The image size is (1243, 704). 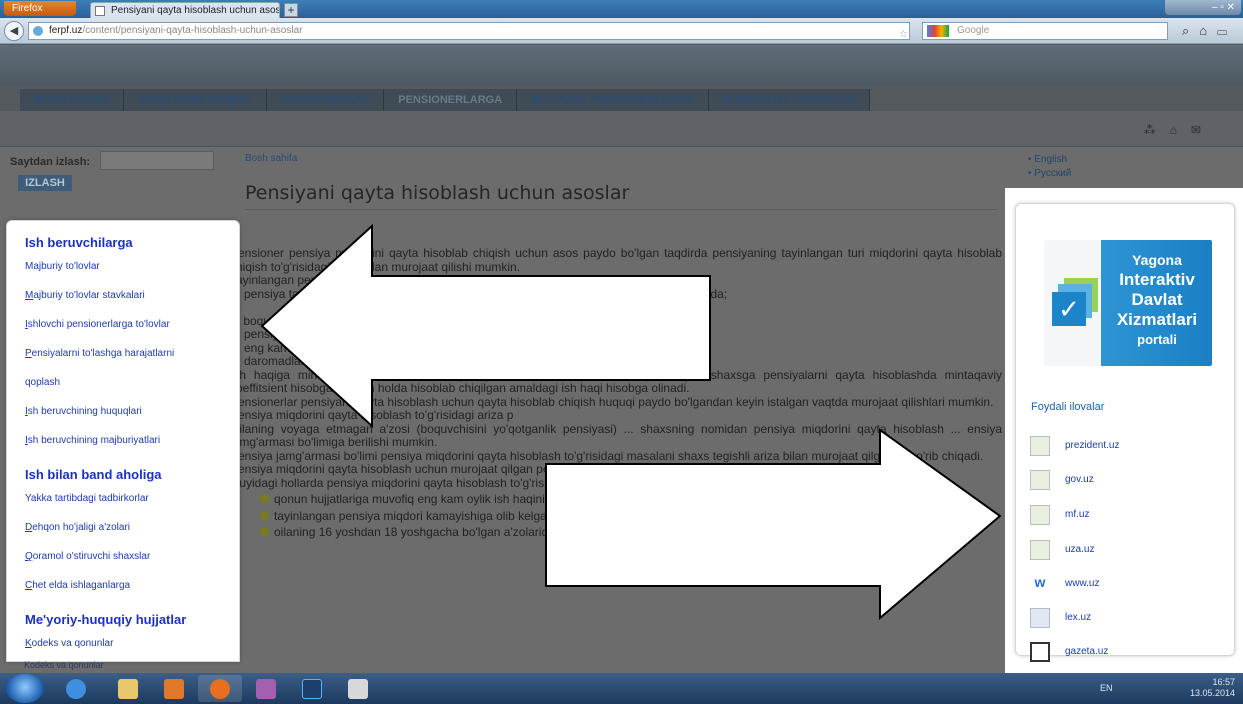 What do you see at coordinates (220, 688) in the screenshot?
I see `firefox-icon` at bounding box center [220, 688].